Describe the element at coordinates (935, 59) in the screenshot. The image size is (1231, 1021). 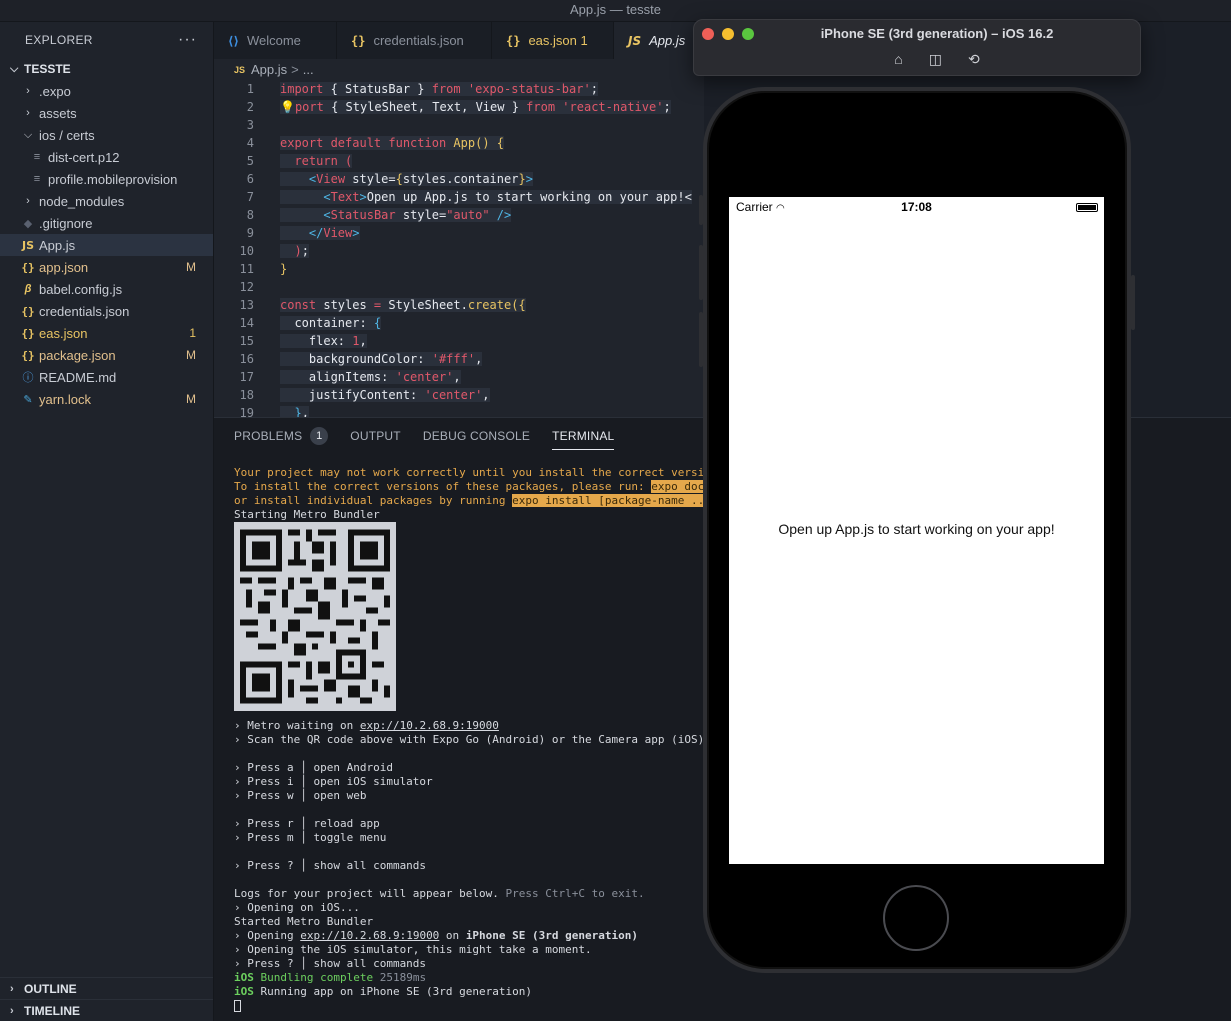
I see `screenshot-icon: ◫` at that location.